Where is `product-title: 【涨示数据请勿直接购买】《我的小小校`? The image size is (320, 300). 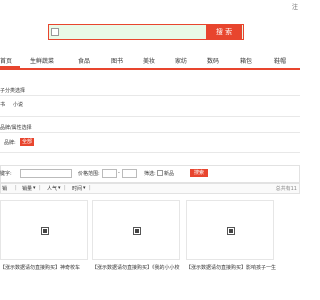
product-title: 【涨示数据请勿直接购买】《我的小小校 is located at coordinates (136, 267).